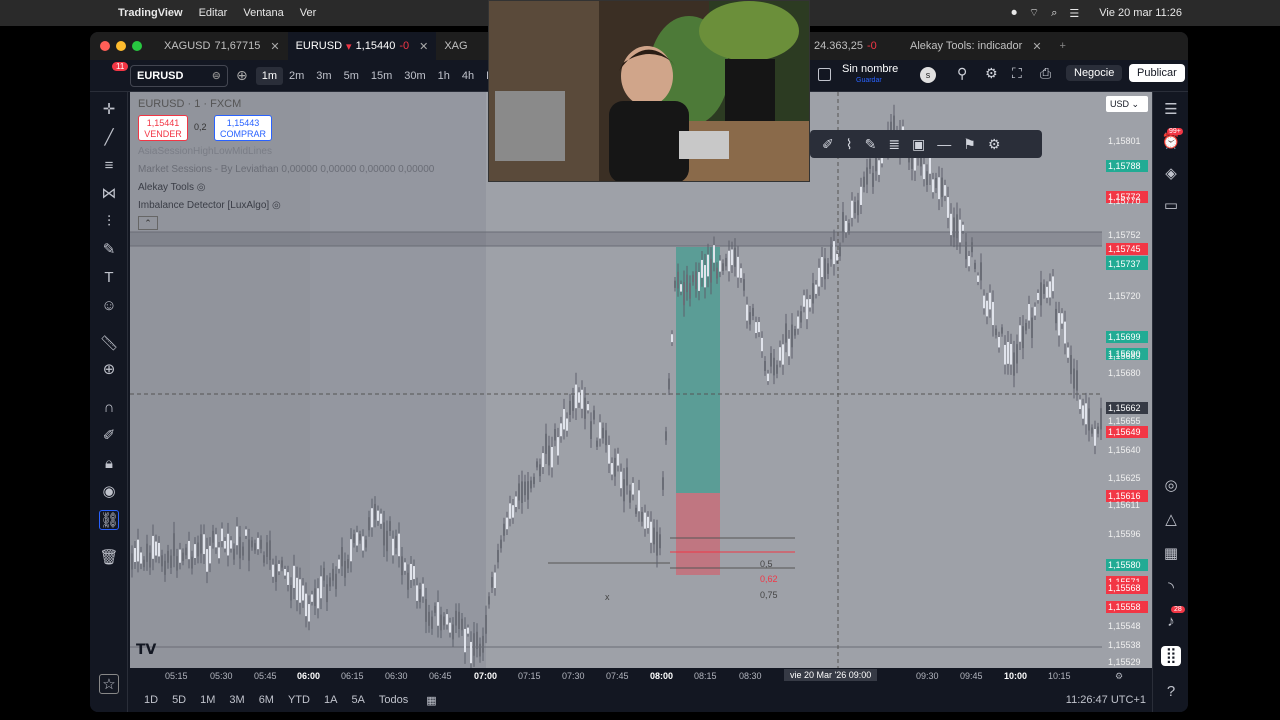 The image size is (1280, 720). I want to click on user-avatar: s, so click(928, 75).